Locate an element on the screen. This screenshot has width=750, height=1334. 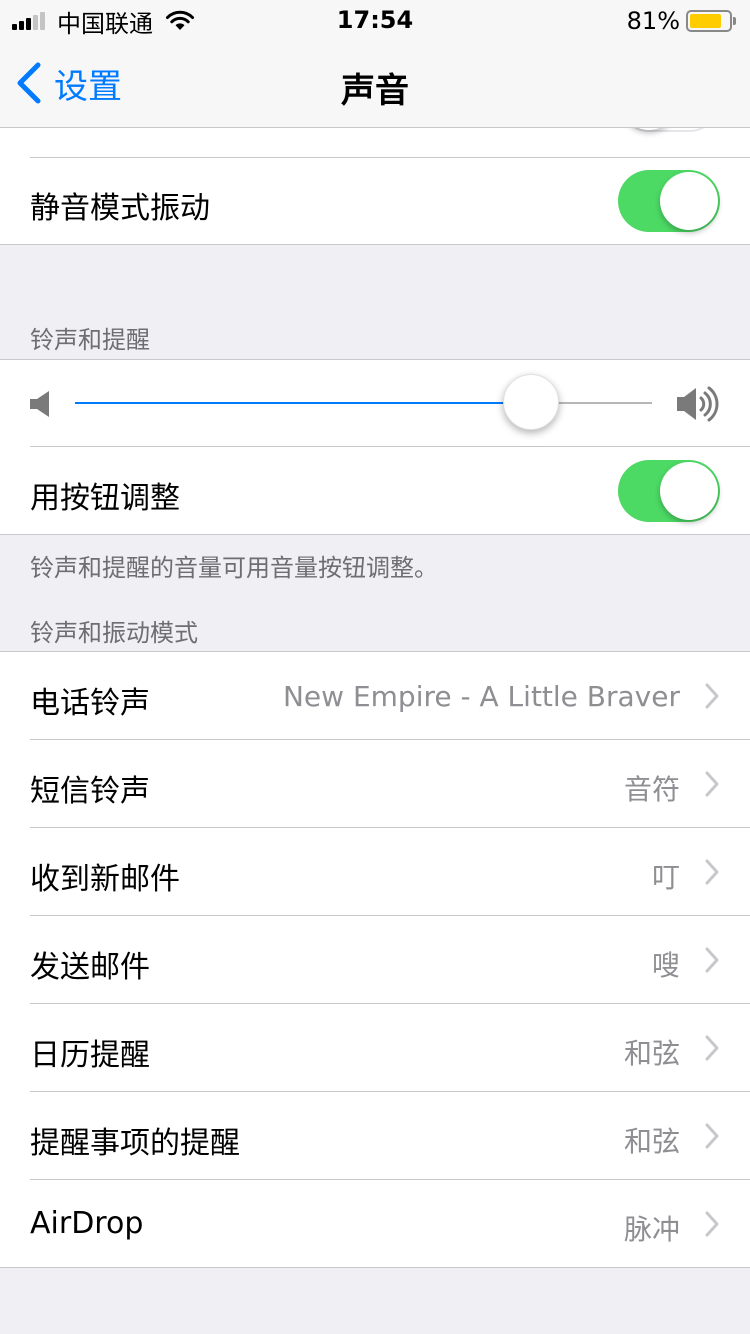
list-item-reminder-alerts: 提醒事项的提醒 和弦 is located at coordinates (375, 1136).